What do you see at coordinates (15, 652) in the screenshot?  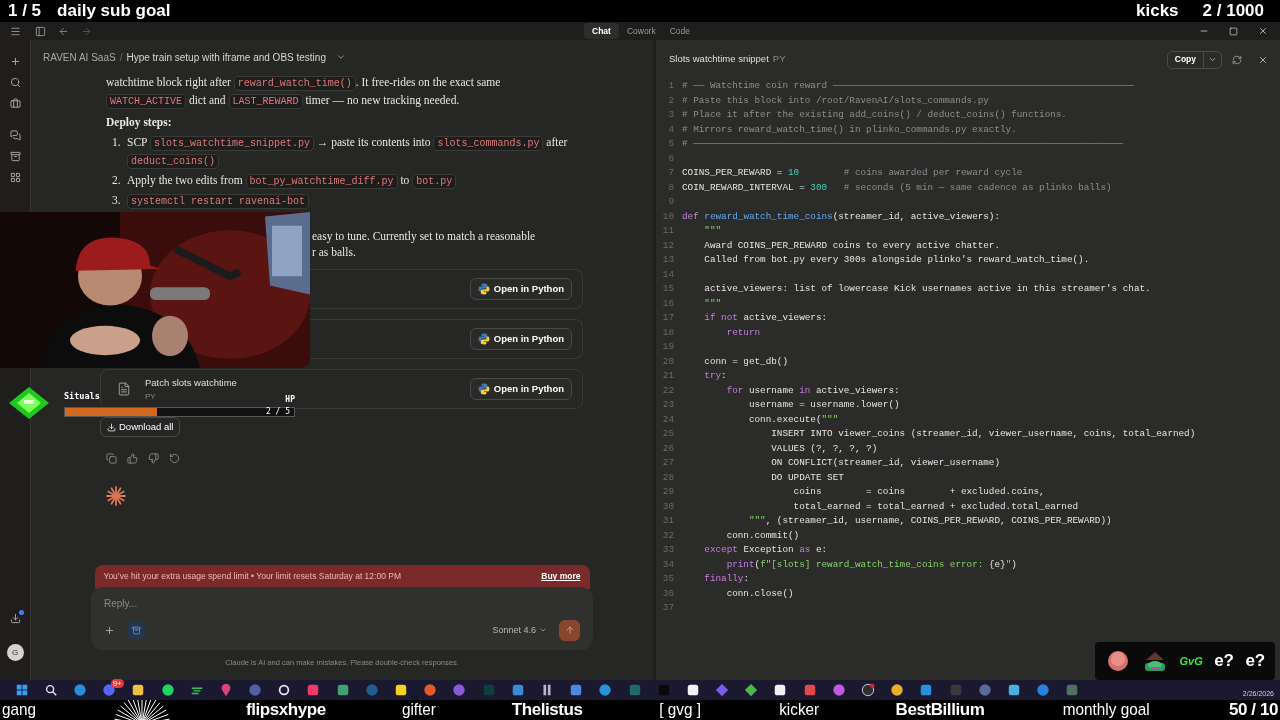 I see `user-avatar: G` at bounding box center [15, 652].